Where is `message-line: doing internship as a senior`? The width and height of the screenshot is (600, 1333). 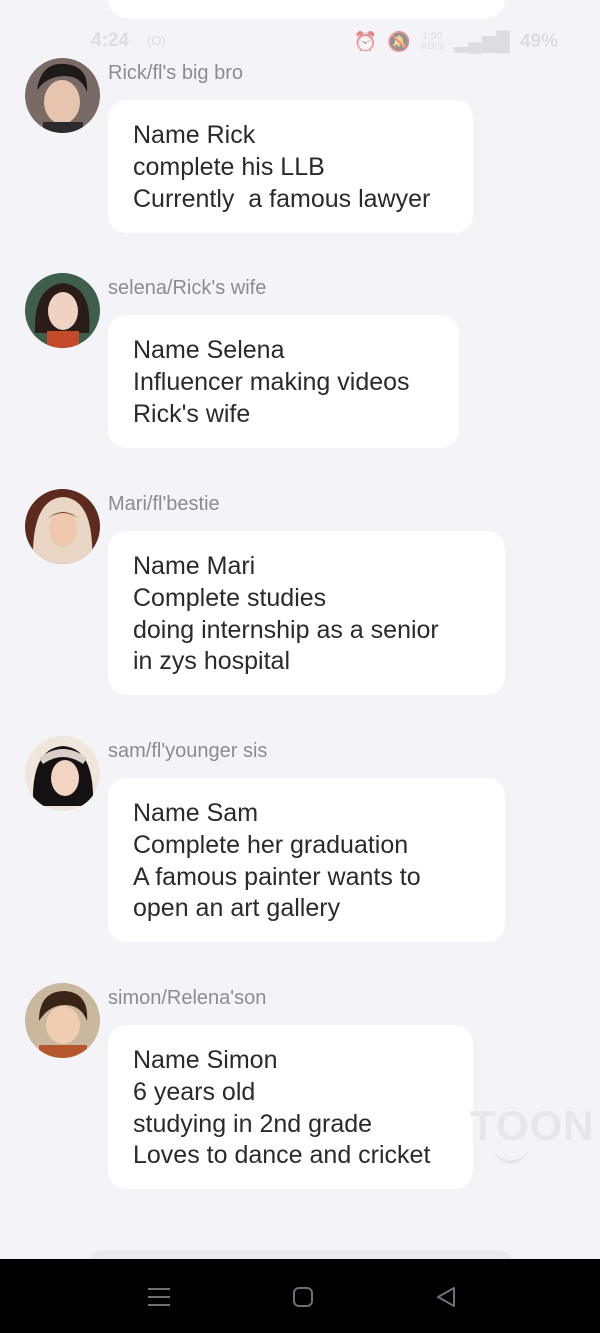
message-line: doing internship as a senior is located at coordinates (286, 629).